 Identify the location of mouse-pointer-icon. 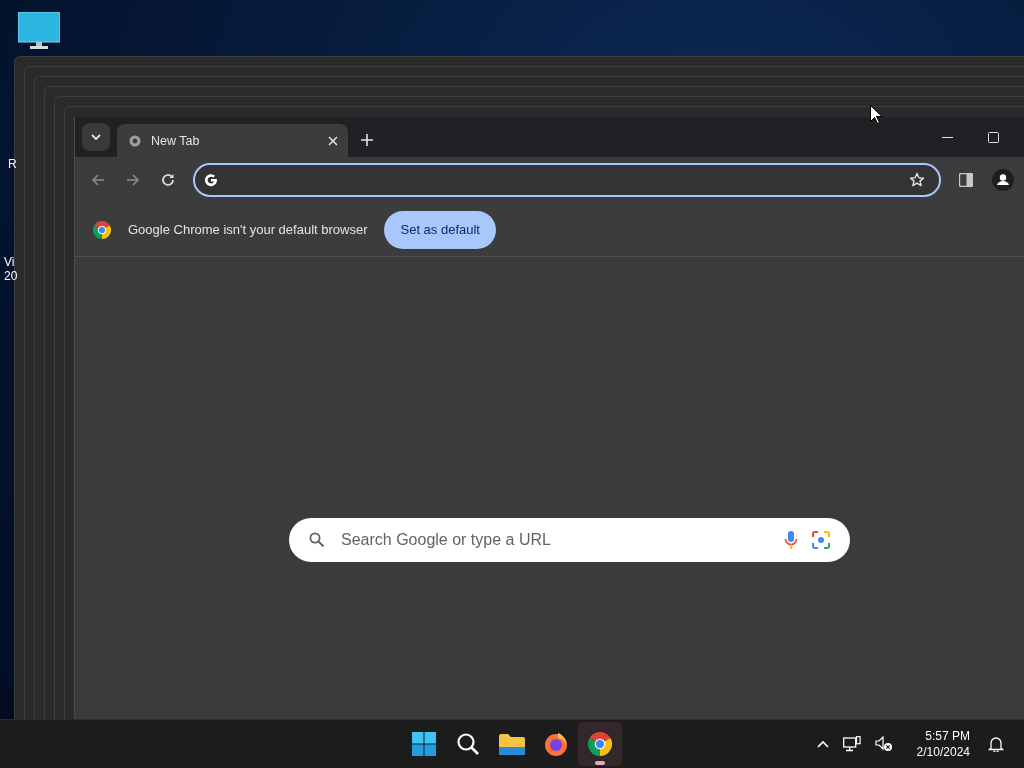
(876, 114).